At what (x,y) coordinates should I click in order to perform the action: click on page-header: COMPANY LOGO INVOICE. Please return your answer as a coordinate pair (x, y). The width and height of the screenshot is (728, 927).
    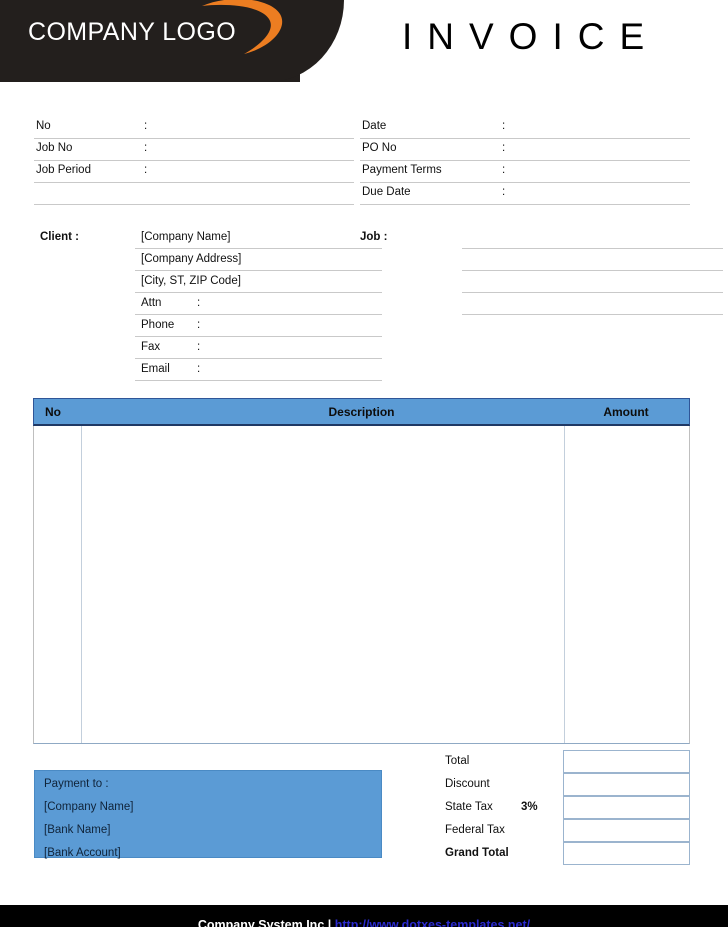
    Looking at the image, I should click on (364, 41).